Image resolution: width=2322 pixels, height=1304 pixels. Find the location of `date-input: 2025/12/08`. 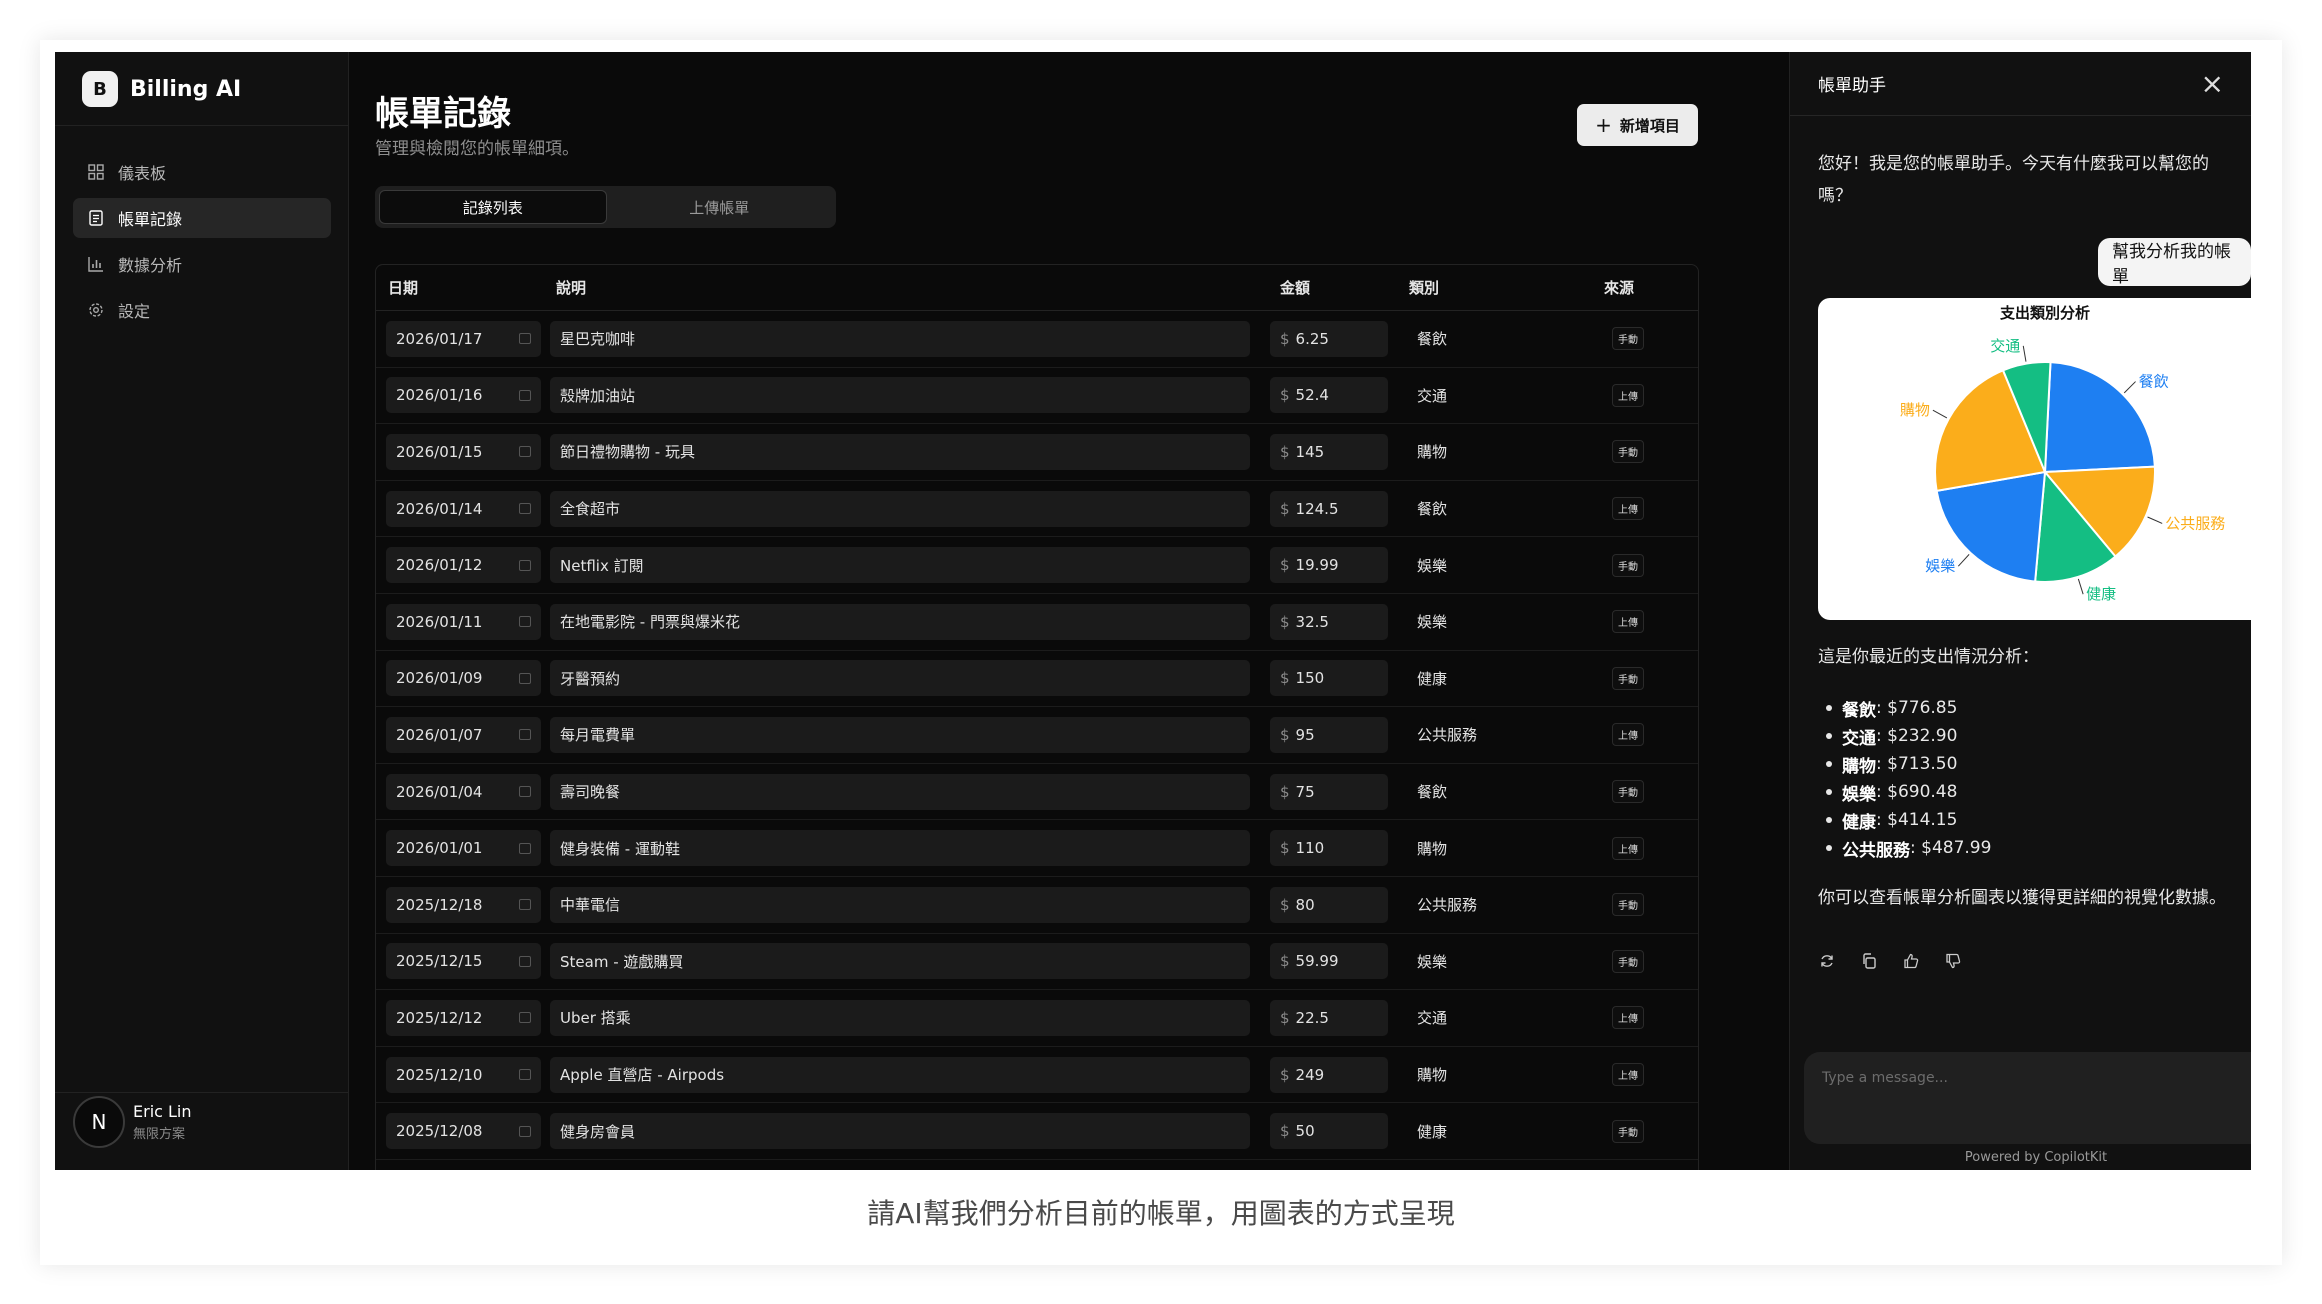

date-input: 2025/12/08 is located at coordinates (463, 1131).